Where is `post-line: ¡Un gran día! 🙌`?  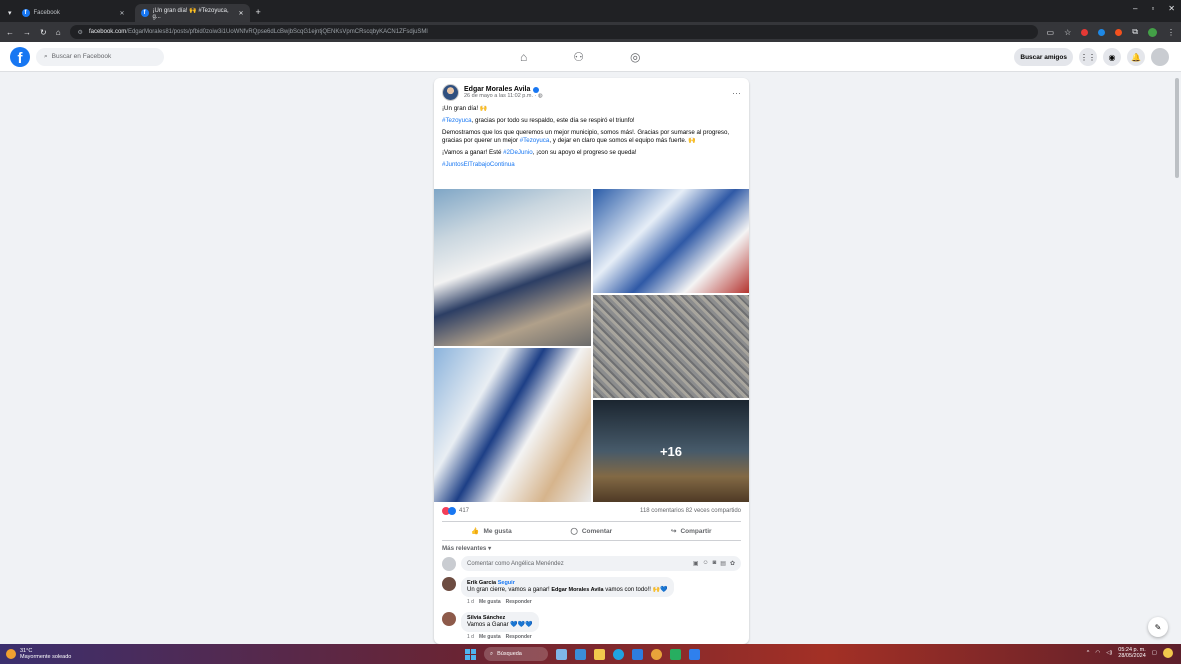
post-line: ¡Un gran día! 🙌 is located at coordinates (465, 108).